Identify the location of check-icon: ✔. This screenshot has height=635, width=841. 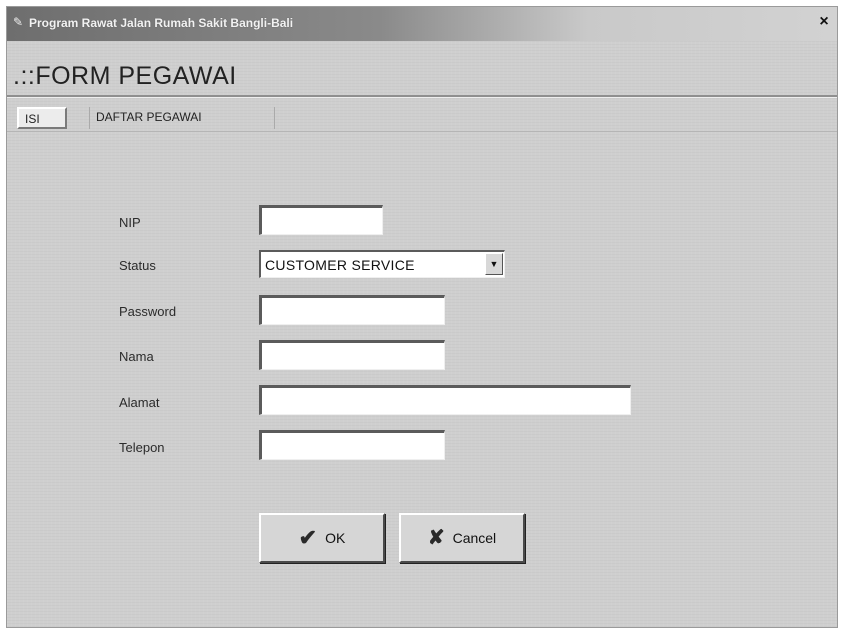
(308, 537).